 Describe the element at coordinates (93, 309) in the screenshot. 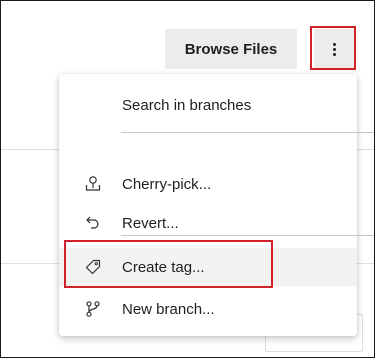

I see `branch-icon` at that location.